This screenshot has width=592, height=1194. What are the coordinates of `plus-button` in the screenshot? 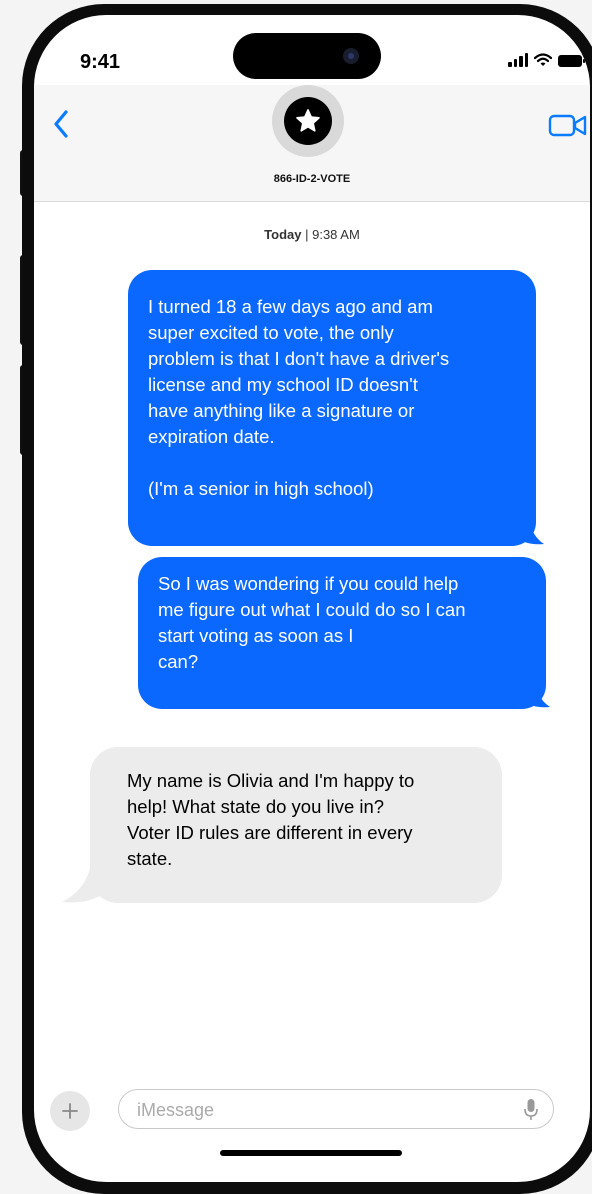 It's located at (70, 1111).